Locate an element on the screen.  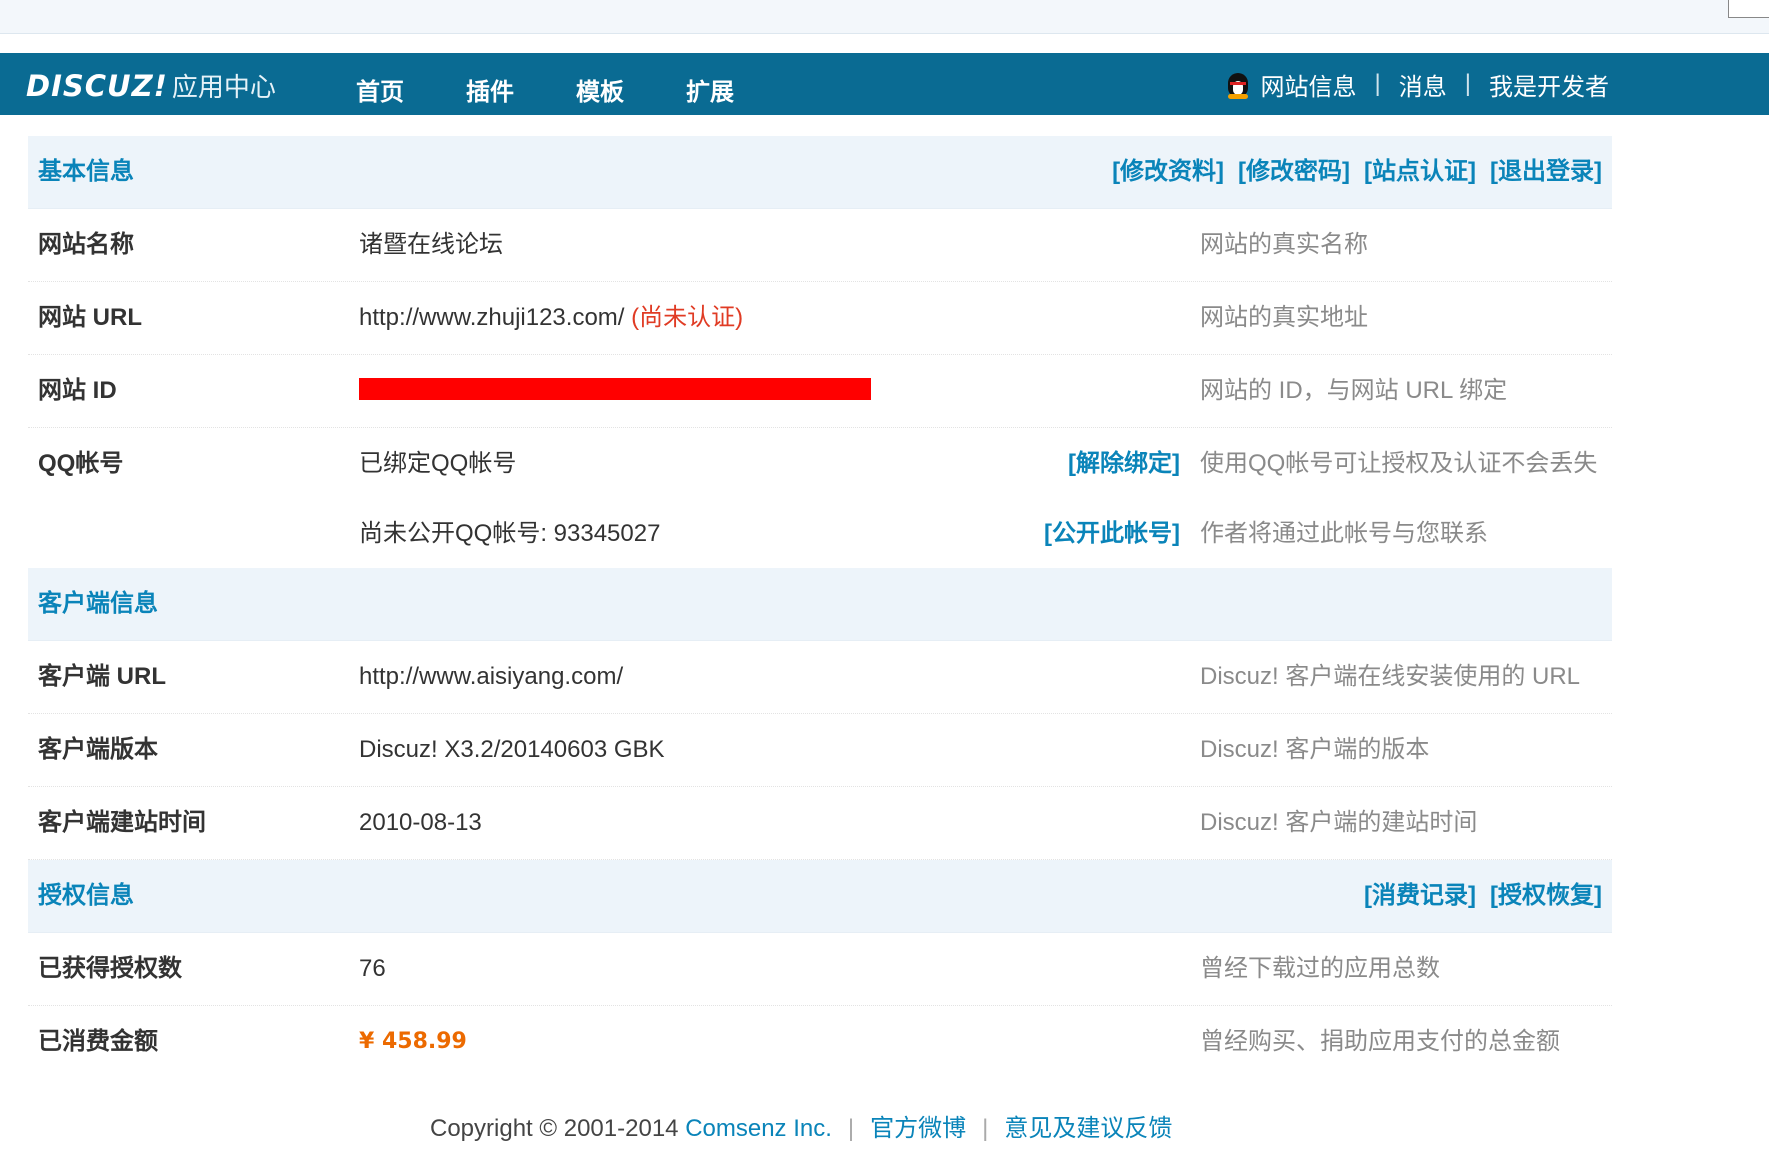
row-value: 尚未公开QQ帐号: 93345027 is located at coordinates (510, 533).